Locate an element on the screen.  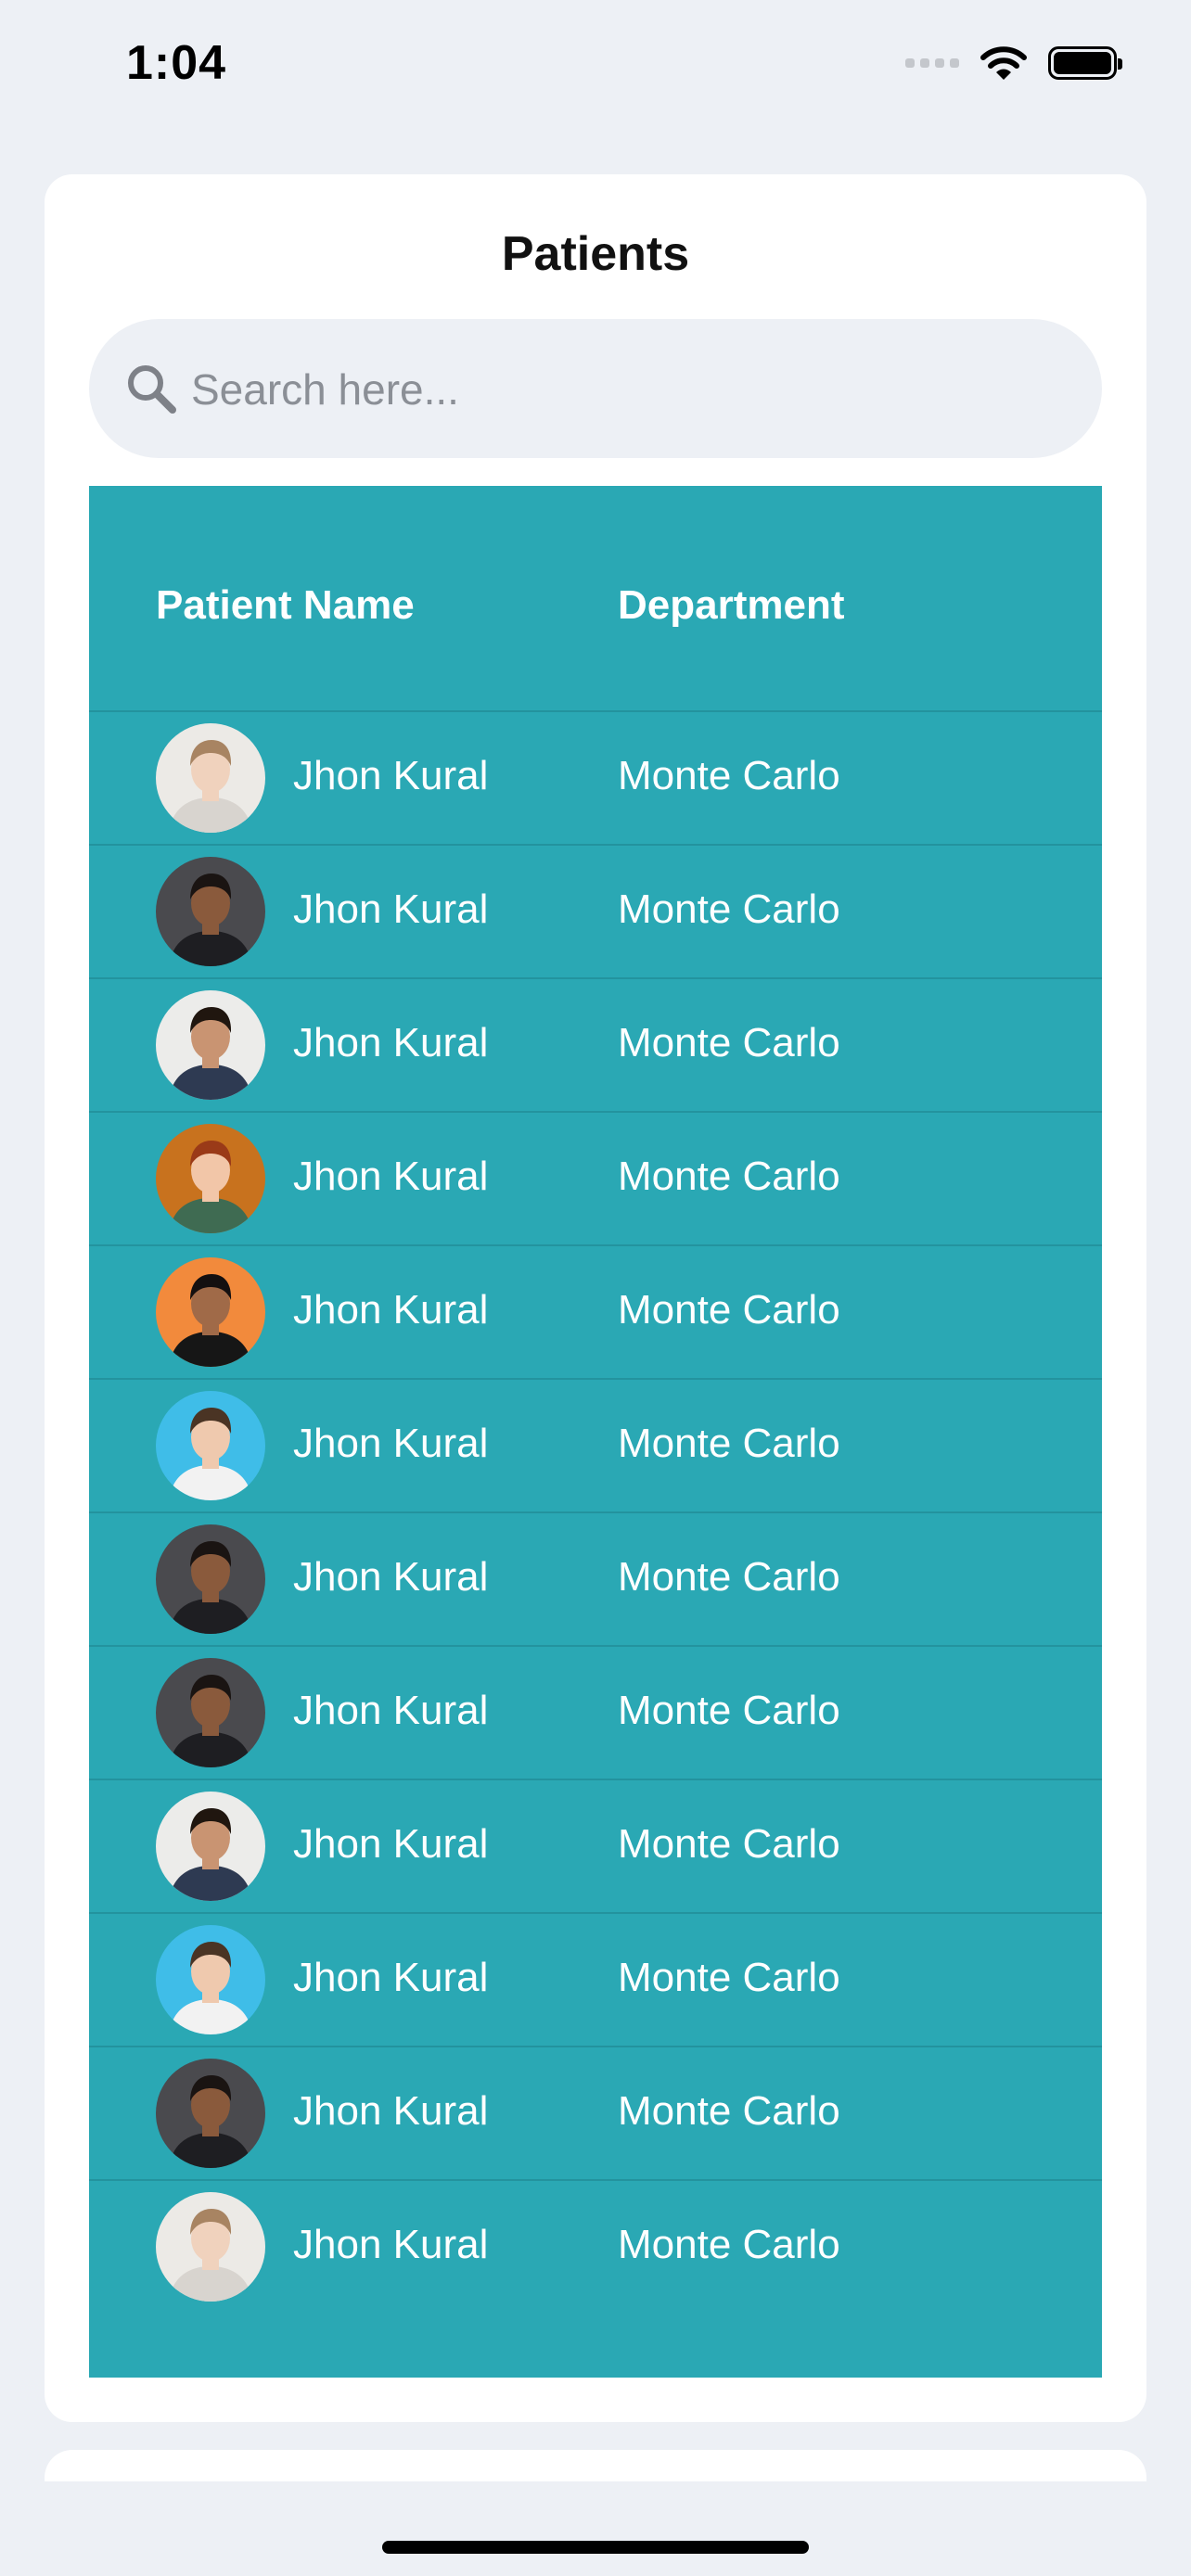
column-header-patient-name: Patient Name is located at coordinates (285, 605).